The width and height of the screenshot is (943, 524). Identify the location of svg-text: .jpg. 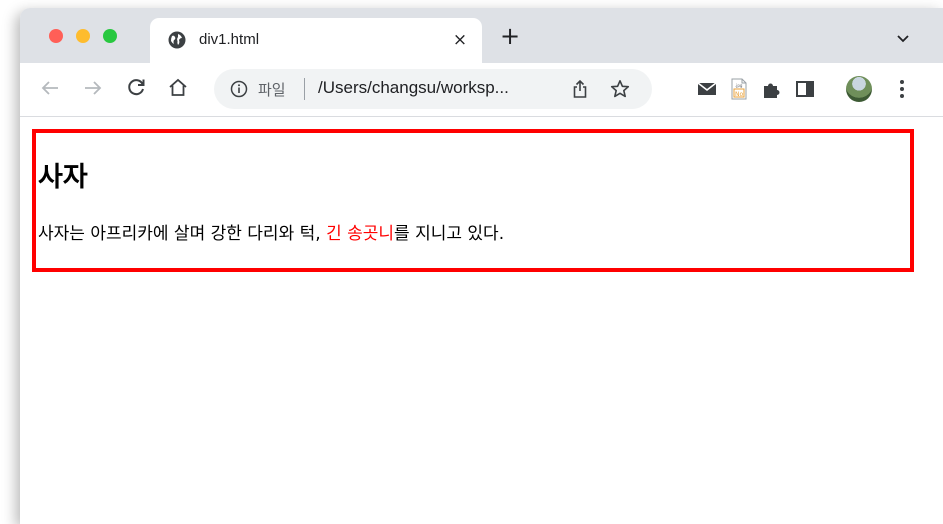
(739, 85).